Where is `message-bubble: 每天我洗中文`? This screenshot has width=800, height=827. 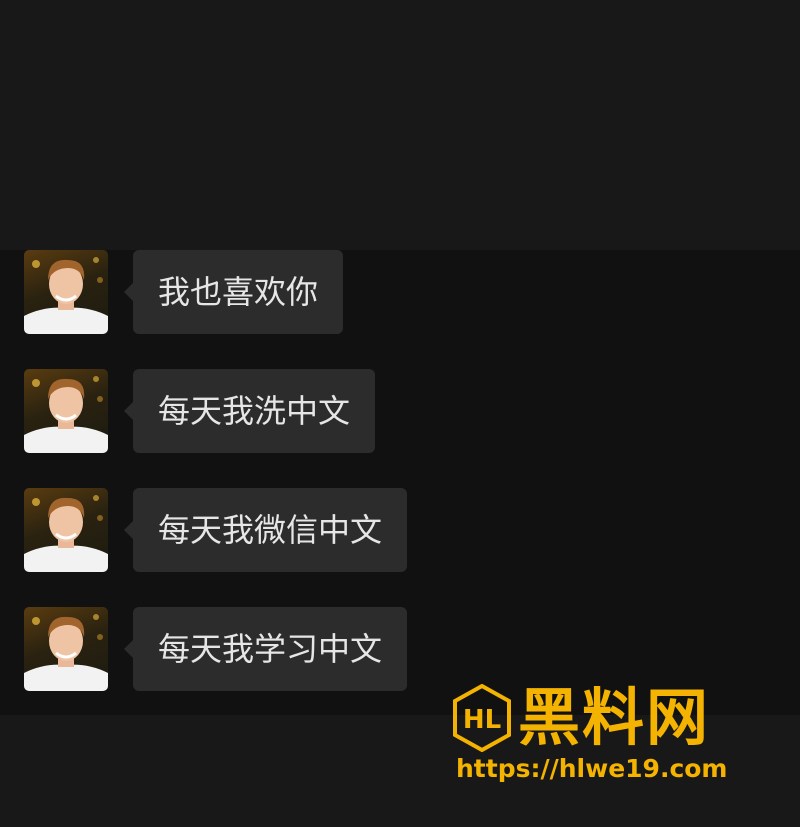
message-bubble: 每天我洗中文 is located at coordinates (249, 411).